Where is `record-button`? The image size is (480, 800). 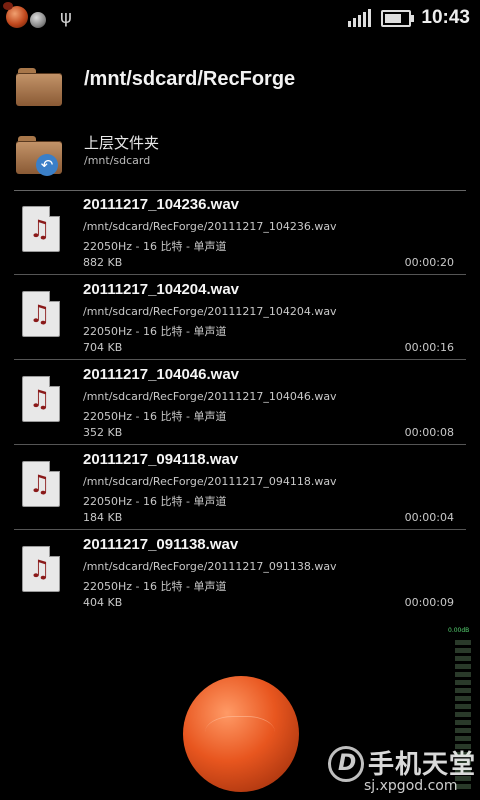 record-button is located at coordinates (241, 734).